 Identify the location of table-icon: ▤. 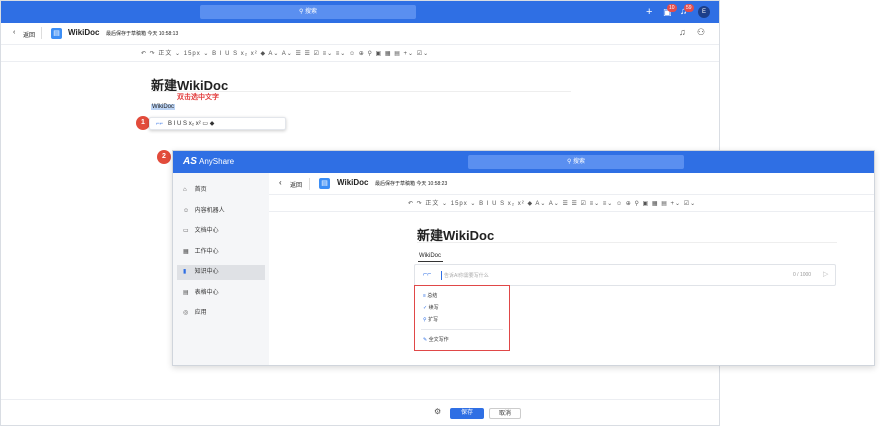
(186, 293).